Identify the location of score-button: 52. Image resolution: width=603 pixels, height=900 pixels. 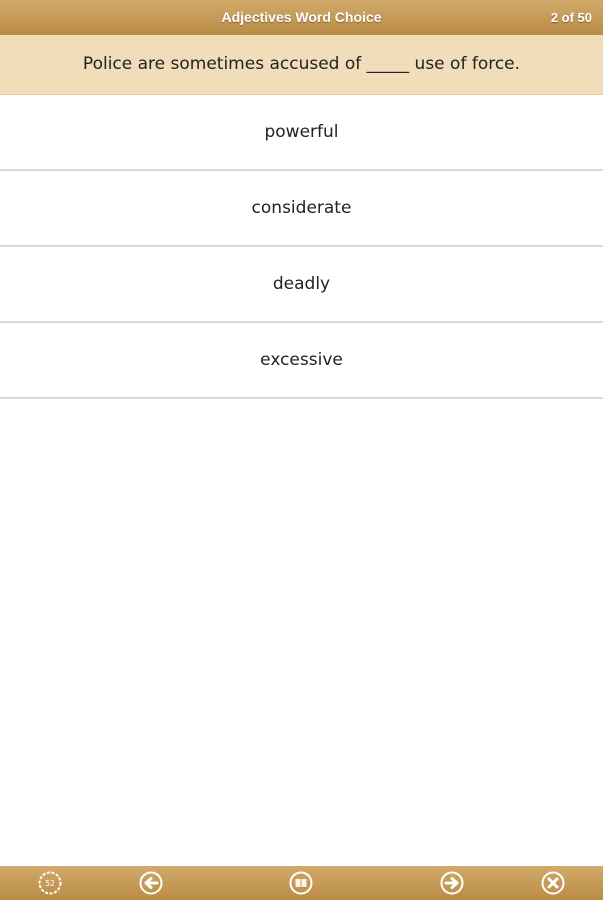
(50, 883).